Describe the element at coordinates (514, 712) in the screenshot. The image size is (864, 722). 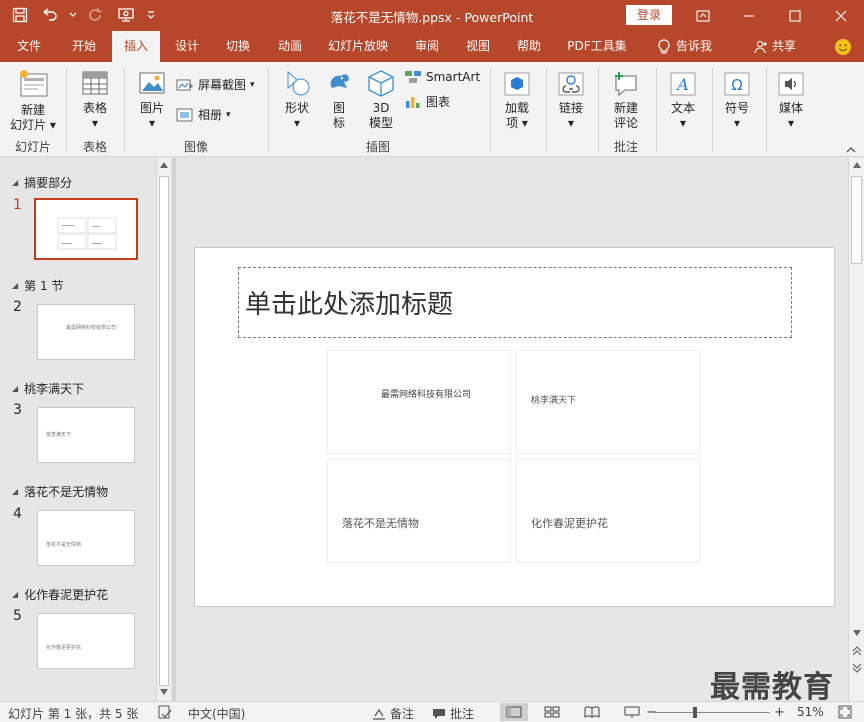
I see `normal-view-icon` at that location.